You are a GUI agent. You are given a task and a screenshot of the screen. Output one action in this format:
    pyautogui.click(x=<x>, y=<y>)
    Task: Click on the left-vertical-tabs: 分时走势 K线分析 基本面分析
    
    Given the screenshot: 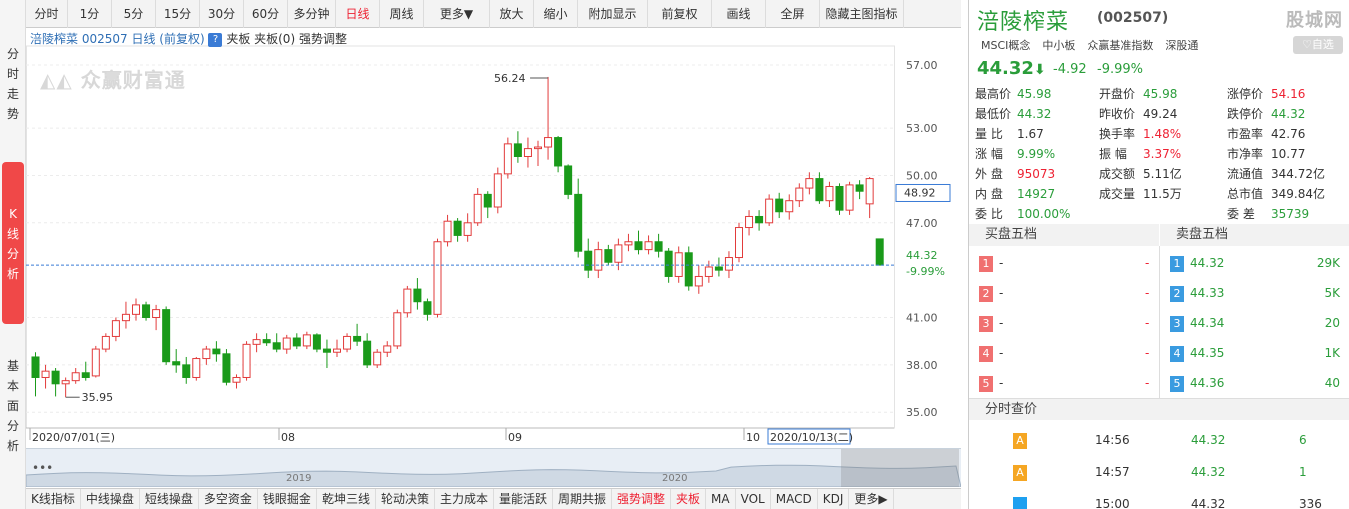 What is the action you would take?
    pyautogui.click(x=13, y=254)
    